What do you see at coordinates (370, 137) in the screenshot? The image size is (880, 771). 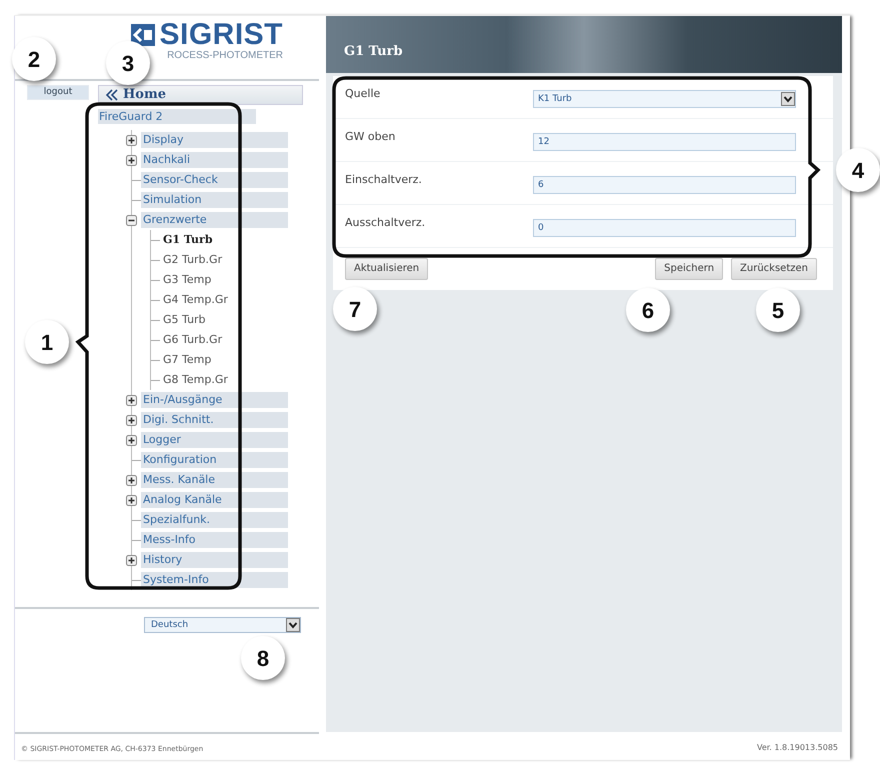 I see `field-label: GW oben` at bounding box center [370, 137].